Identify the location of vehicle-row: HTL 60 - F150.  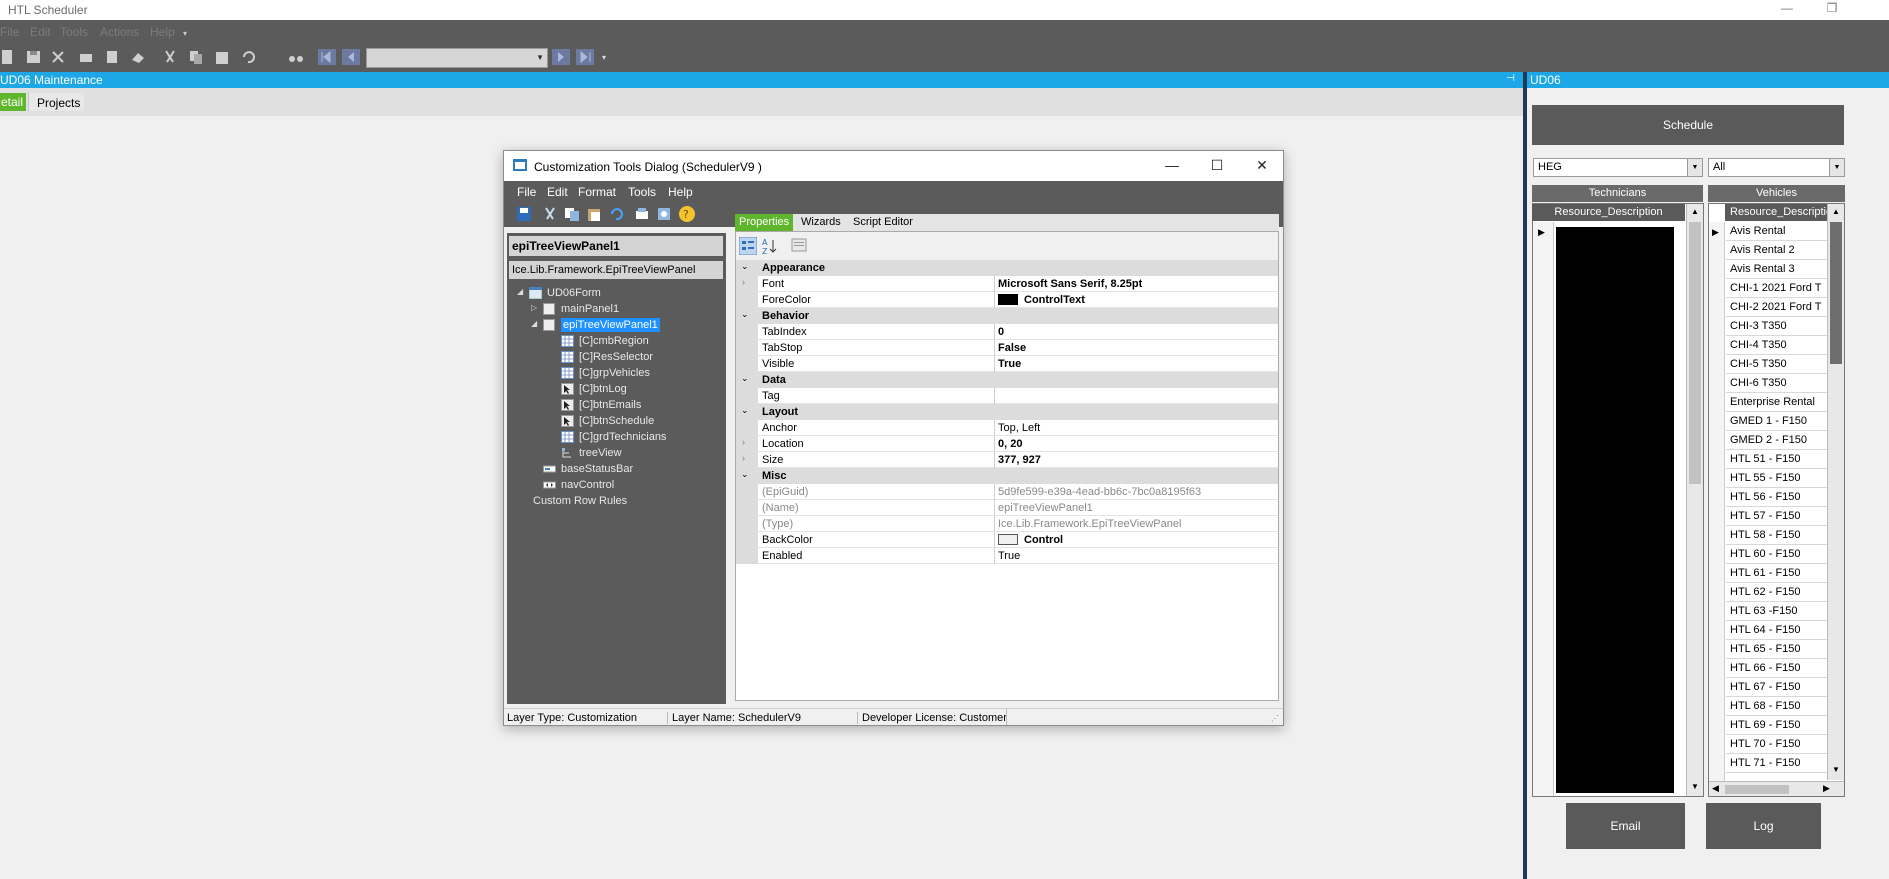
(1776, 554).